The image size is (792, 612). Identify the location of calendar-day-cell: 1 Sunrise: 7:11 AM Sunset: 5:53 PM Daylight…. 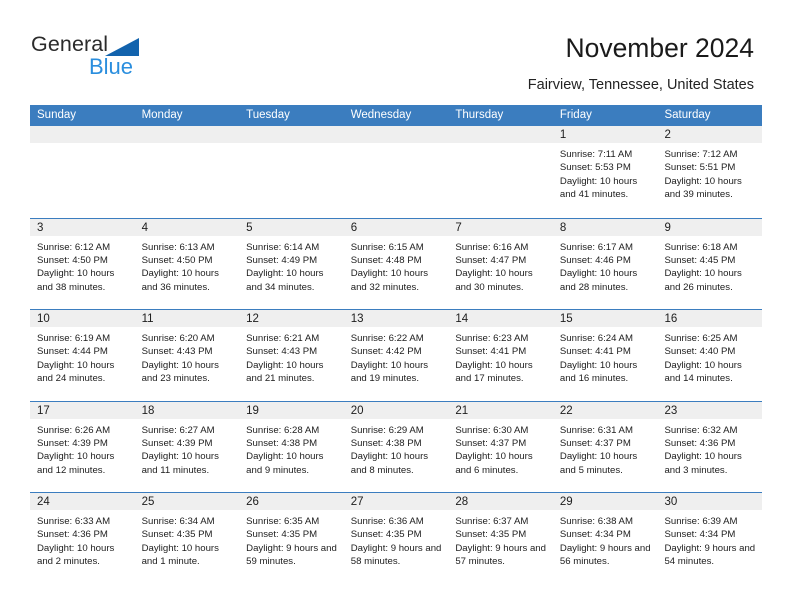
(605, 172).